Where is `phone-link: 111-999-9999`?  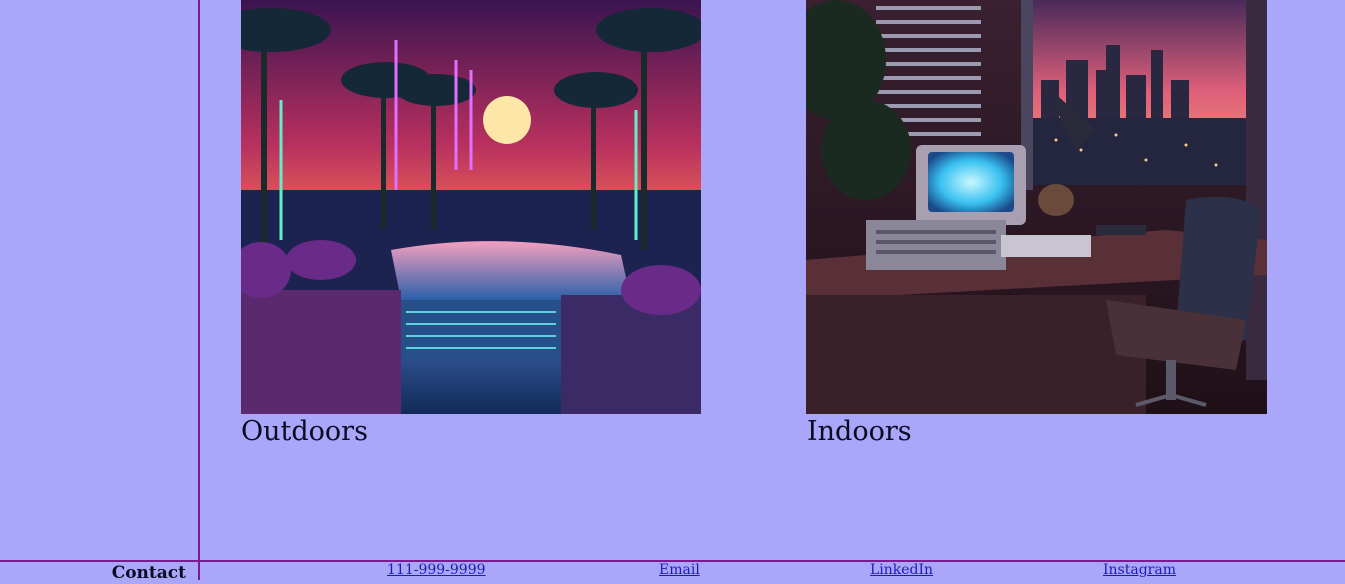 phone-link: 111-999-9999 is located at coordinates (436, 570).